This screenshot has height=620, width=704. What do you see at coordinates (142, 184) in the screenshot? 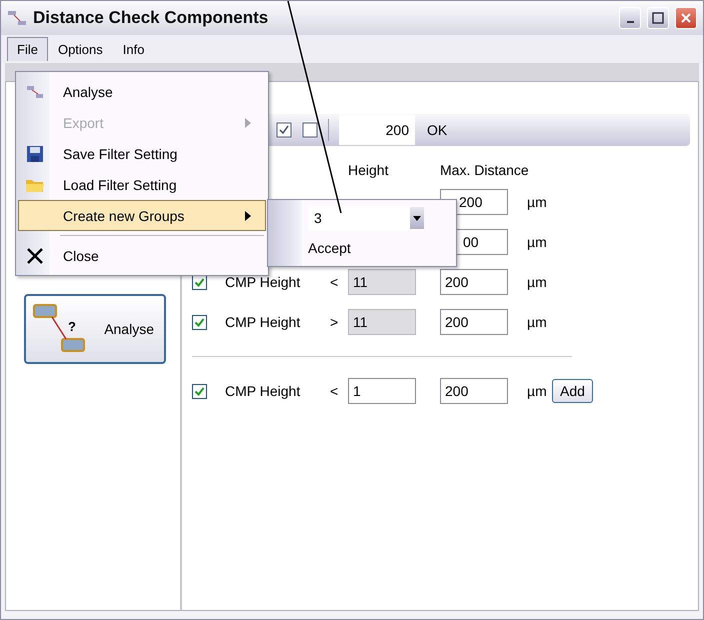
I see `menu-item: Load Filter Setting` at bounding box center [142, 184].